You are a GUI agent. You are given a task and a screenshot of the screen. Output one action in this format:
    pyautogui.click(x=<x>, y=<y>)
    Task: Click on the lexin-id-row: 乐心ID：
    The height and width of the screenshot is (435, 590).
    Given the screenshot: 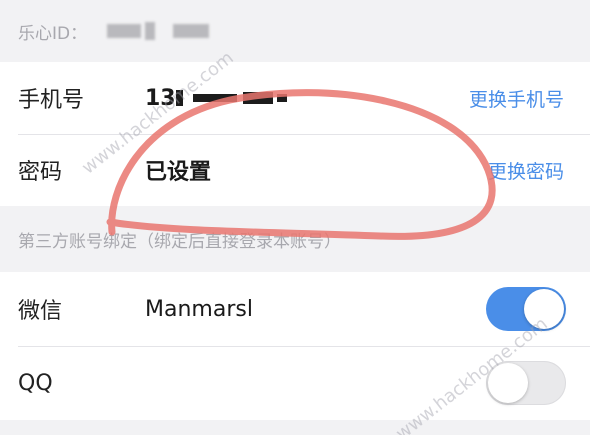 What is the action you would take?
    pyautogui.click(x=295, y=31)
    